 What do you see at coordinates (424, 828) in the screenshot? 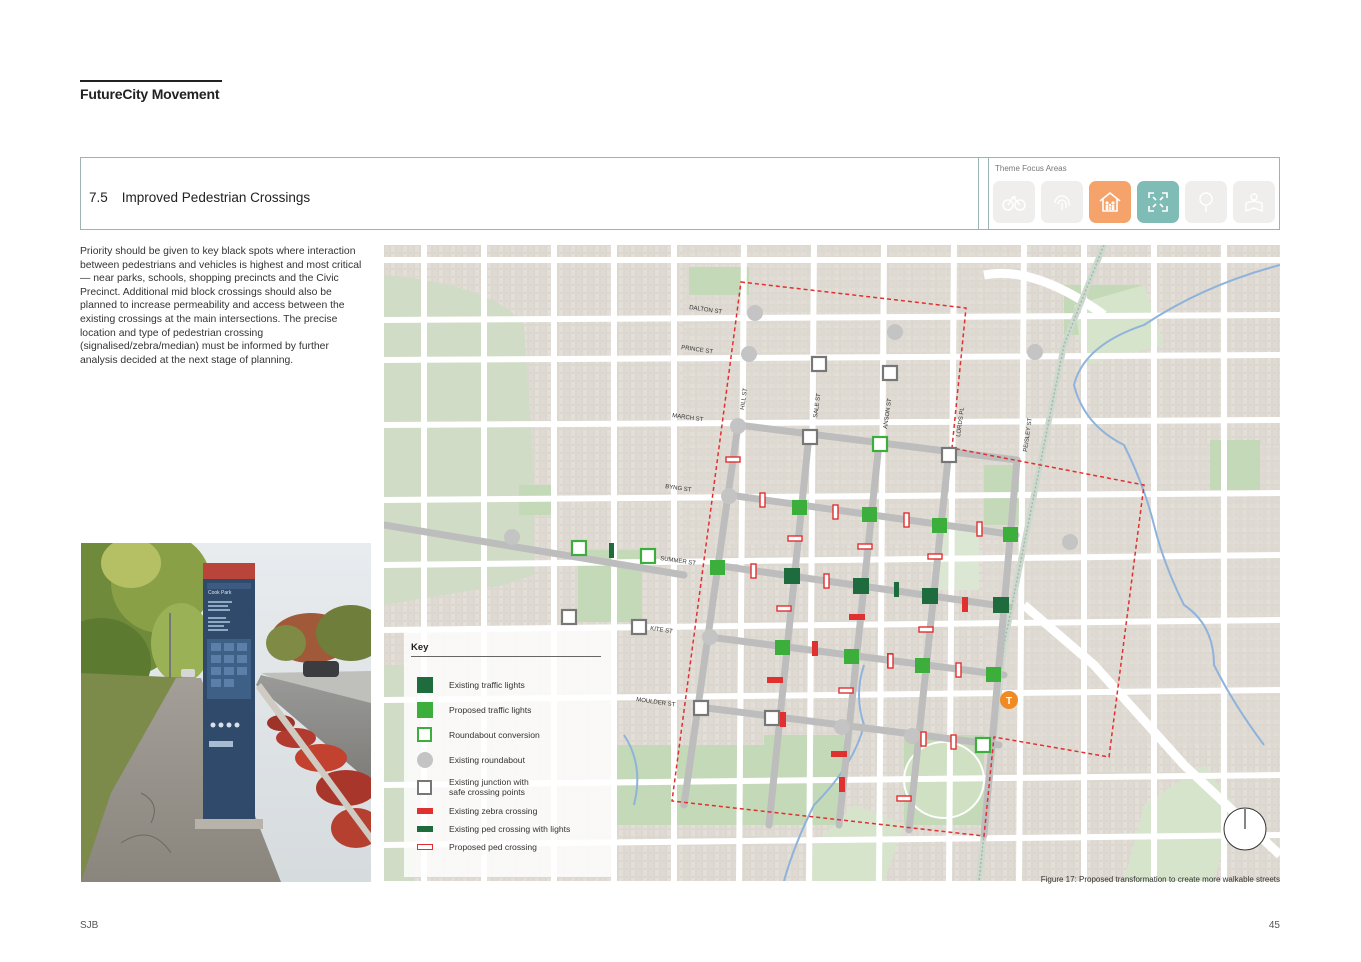
I see `ped-crossing-with-lights-icon` at bounding box center [424, 828].